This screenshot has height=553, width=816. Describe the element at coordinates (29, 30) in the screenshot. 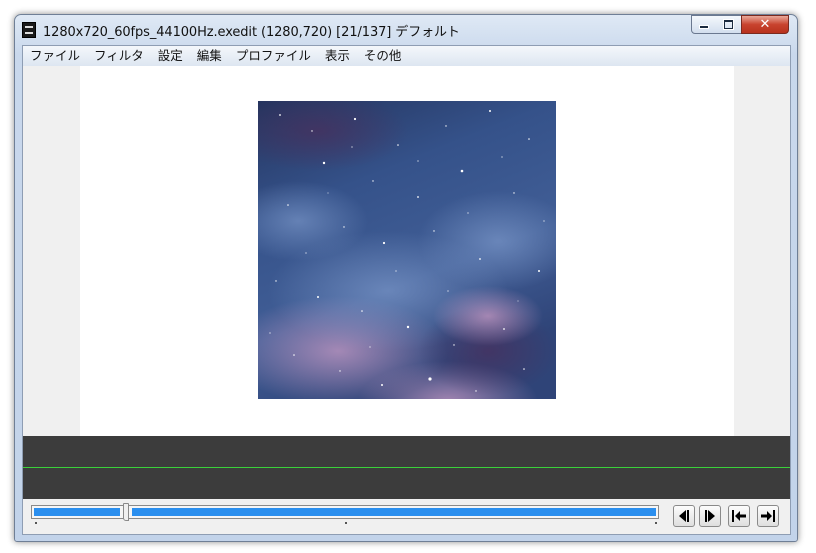

I see `film-icon` at that location.